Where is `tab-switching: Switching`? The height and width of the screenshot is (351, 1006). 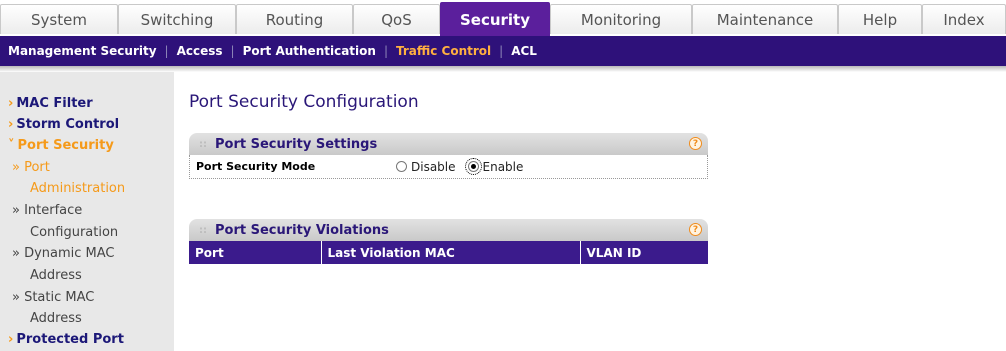 tab-switching: Switching is located at coordinates (177, 19).